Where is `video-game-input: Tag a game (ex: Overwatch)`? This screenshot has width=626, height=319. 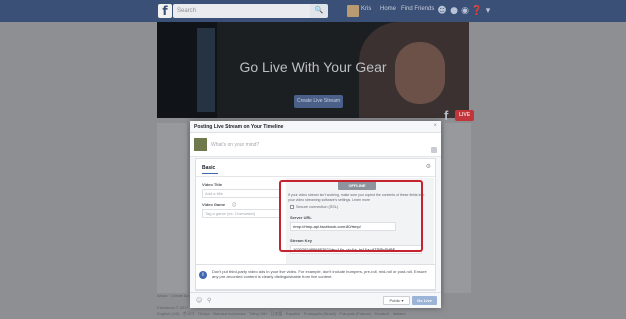 video-game-input: Tag a game (ex: Overwatch) is located at coordinates (241, 213).